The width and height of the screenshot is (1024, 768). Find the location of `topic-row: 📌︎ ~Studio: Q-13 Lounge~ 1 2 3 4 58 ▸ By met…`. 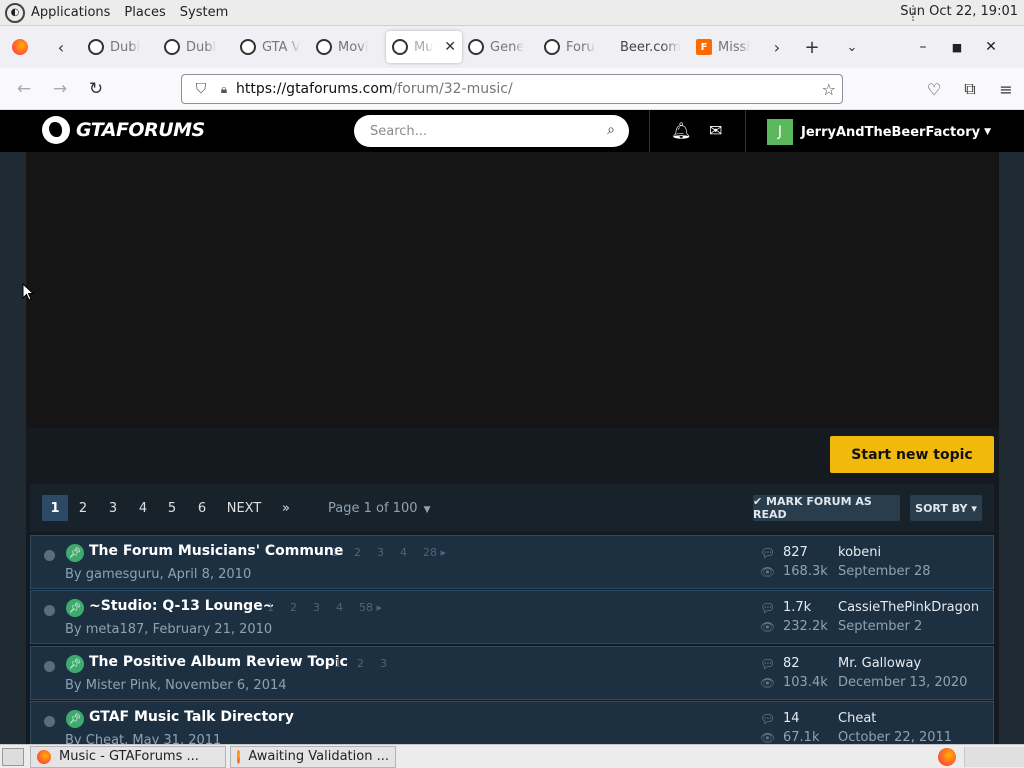

topic-row: 📌︎ ~Studio: Q-13 Lounge~ 1 2 3 4 58 ▸ By met… is located at coordinates (512, 617).